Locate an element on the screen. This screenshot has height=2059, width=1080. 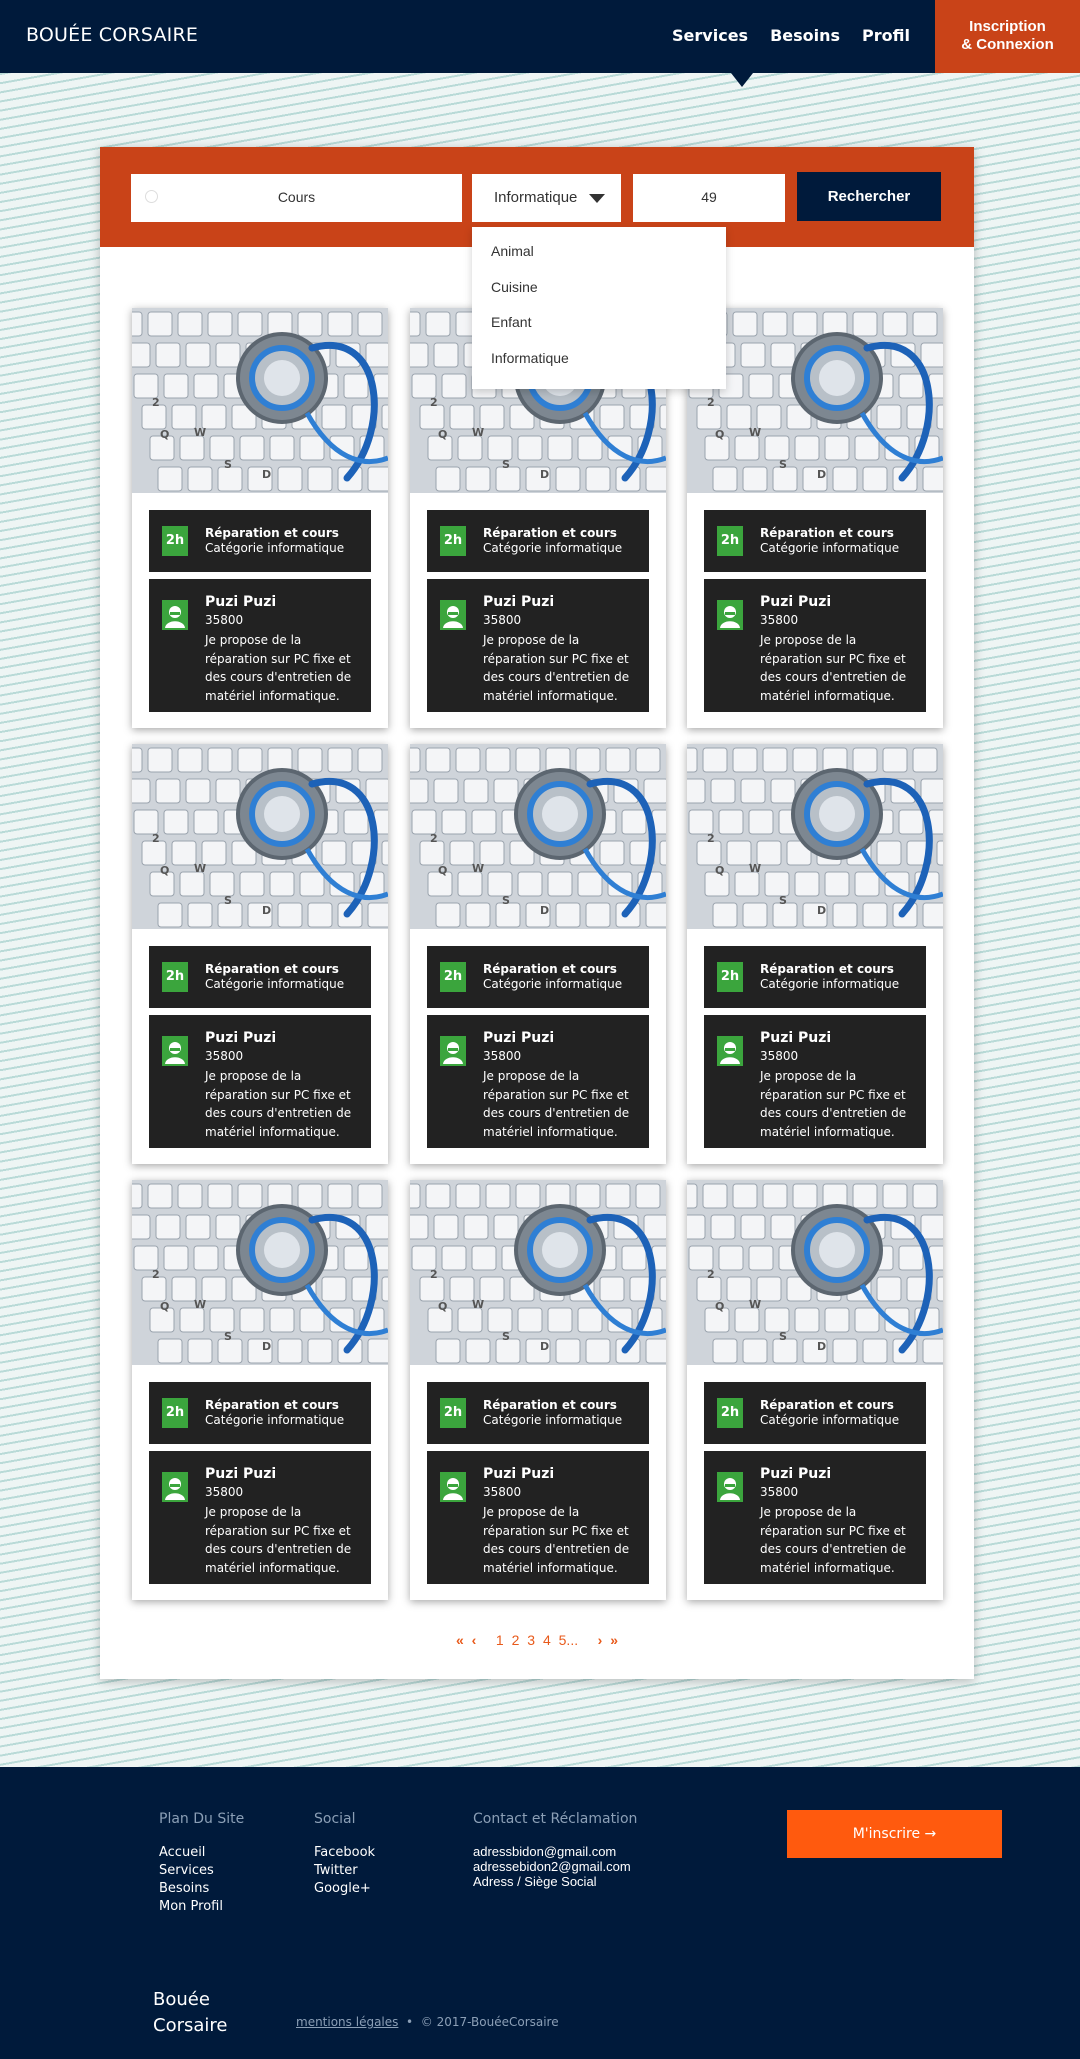
brand-logo: BOUÉE CORSAIRE is located at coordinates (112, 35).